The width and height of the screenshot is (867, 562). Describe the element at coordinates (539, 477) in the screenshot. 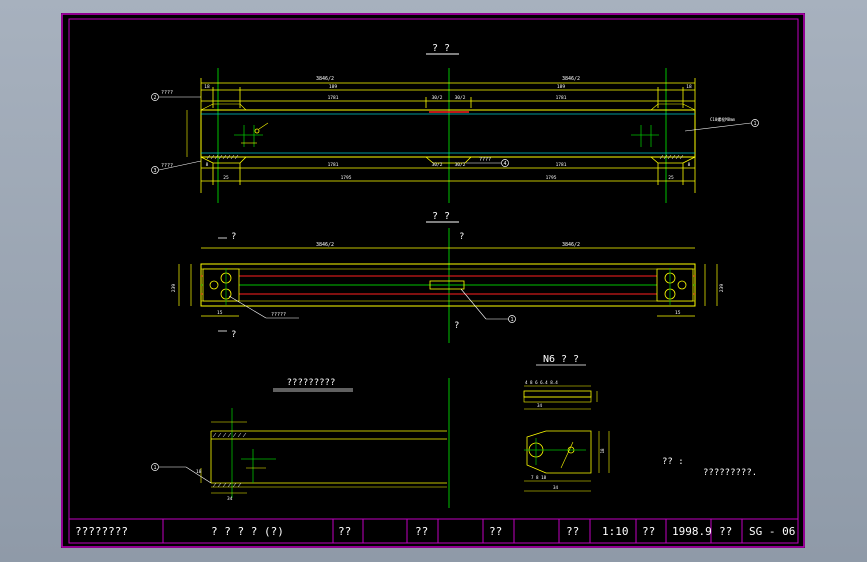

I see `dim-det-bot: 7 8 18` at that location.